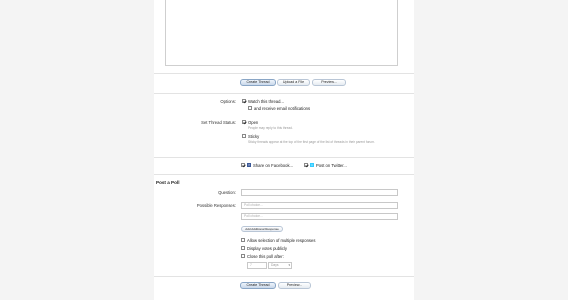 The height and width of the screenshot is (300, 568). What do you see at coordinates (280, 265) in the screenshot?
I see `close-poll-unit-select: Days ▾` at bounding box center [280, 265].